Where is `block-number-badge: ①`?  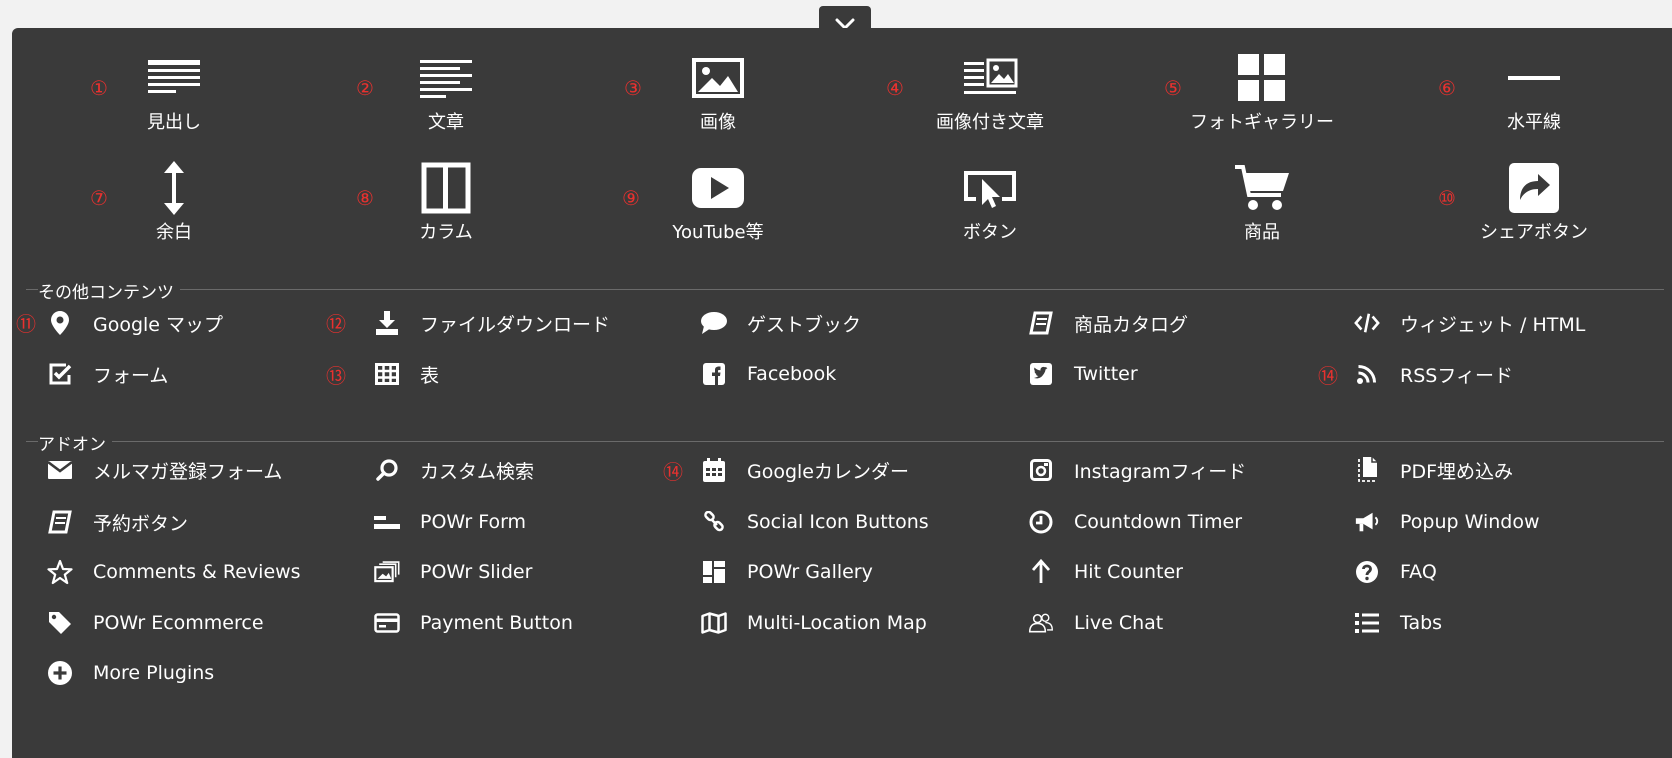
block-number-badge: ① is located at coordinates (99, 88).